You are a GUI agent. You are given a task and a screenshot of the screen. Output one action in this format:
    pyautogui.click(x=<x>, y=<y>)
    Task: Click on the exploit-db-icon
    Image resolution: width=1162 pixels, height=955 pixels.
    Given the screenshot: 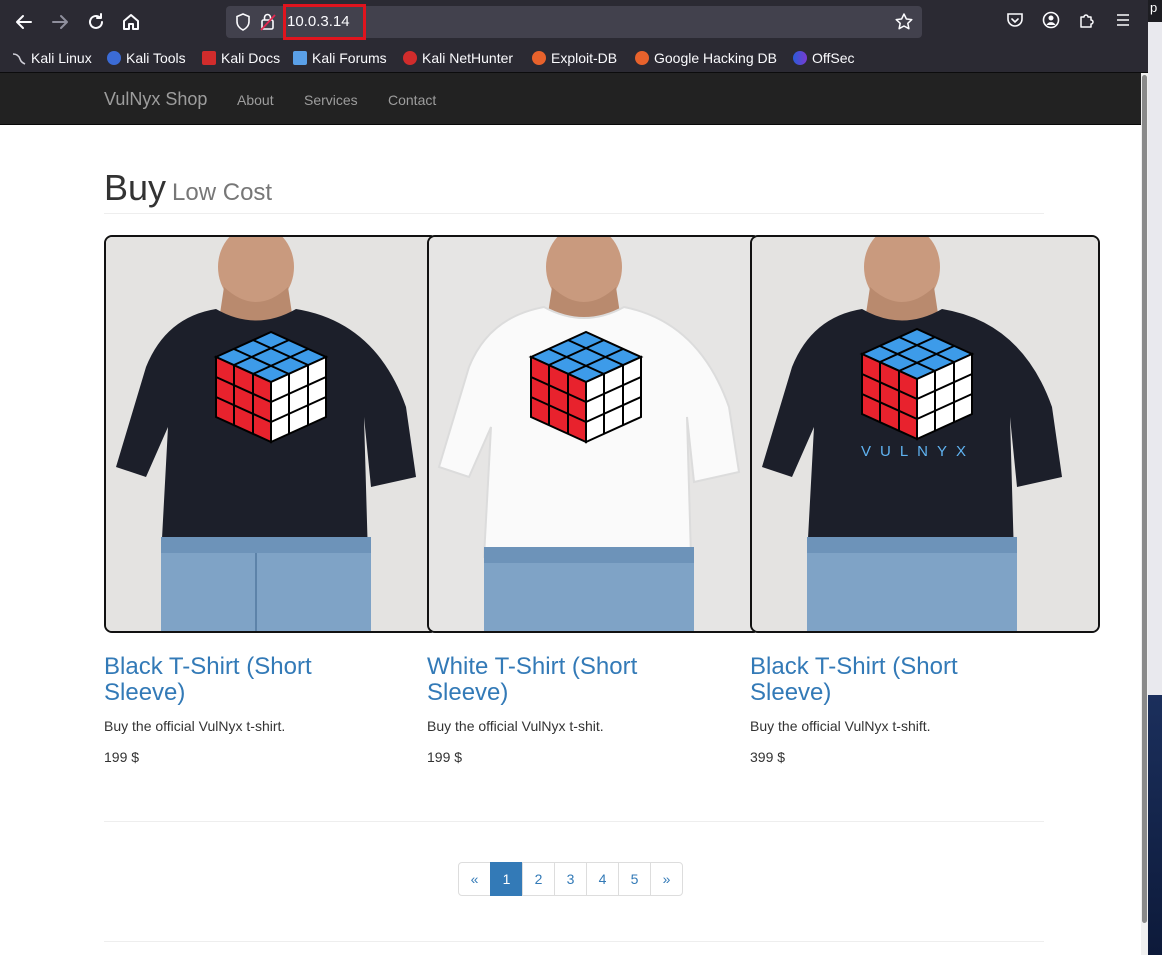 What is the action you would take?
    pyautogui.click(x=539, y=58)
    